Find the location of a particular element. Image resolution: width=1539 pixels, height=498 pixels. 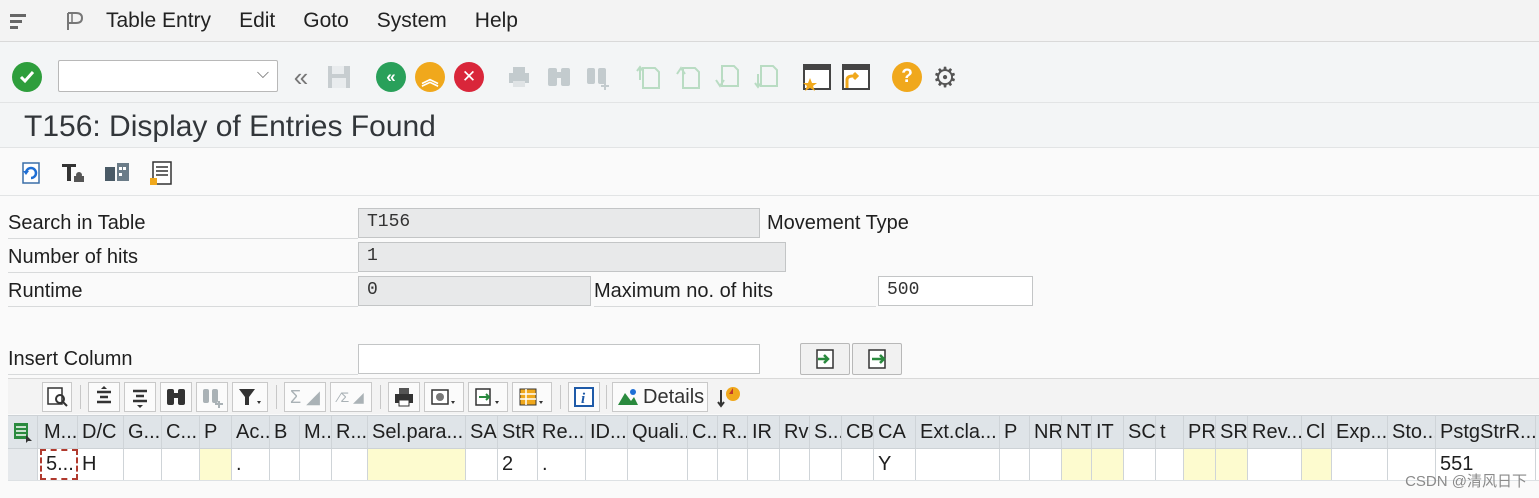

sort-ascending-icon is located at coordinates (104, 397).